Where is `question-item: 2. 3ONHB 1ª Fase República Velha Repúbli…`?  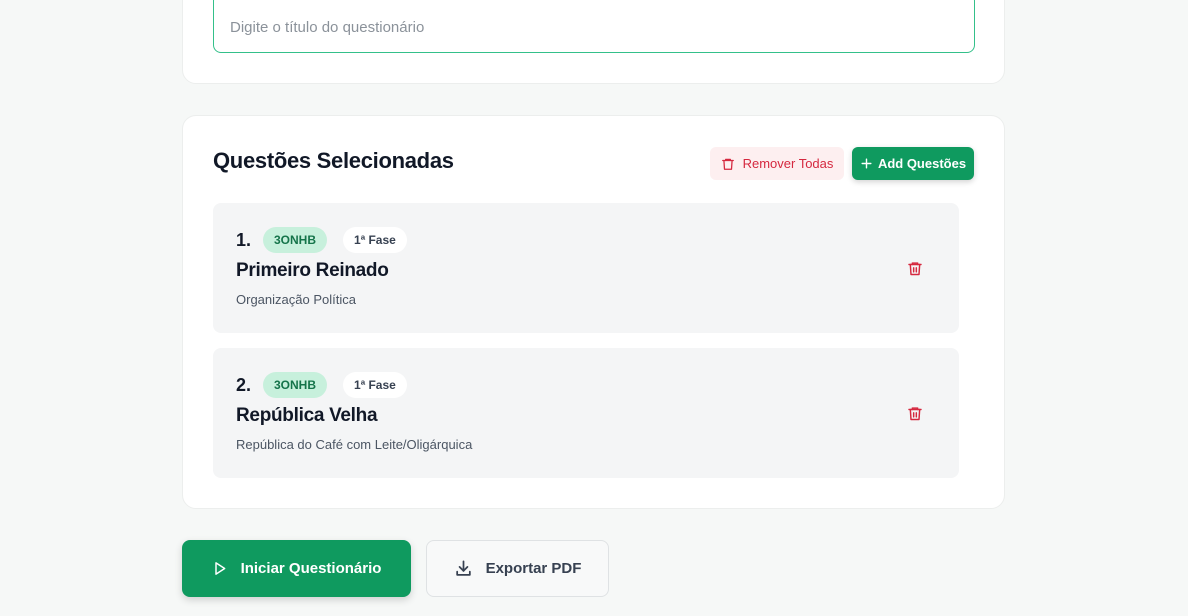 question-item: 2. 3ONHB 1ª Fase República Velha Repúbli… is located at coordinates (586, 413).